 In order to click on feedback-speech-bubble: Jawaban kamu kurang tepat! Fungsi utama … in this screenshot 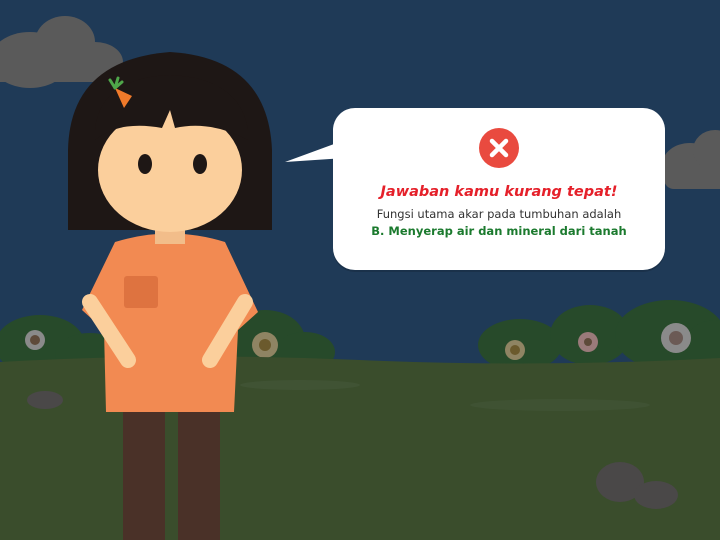, I will do `click(499, 189)`.